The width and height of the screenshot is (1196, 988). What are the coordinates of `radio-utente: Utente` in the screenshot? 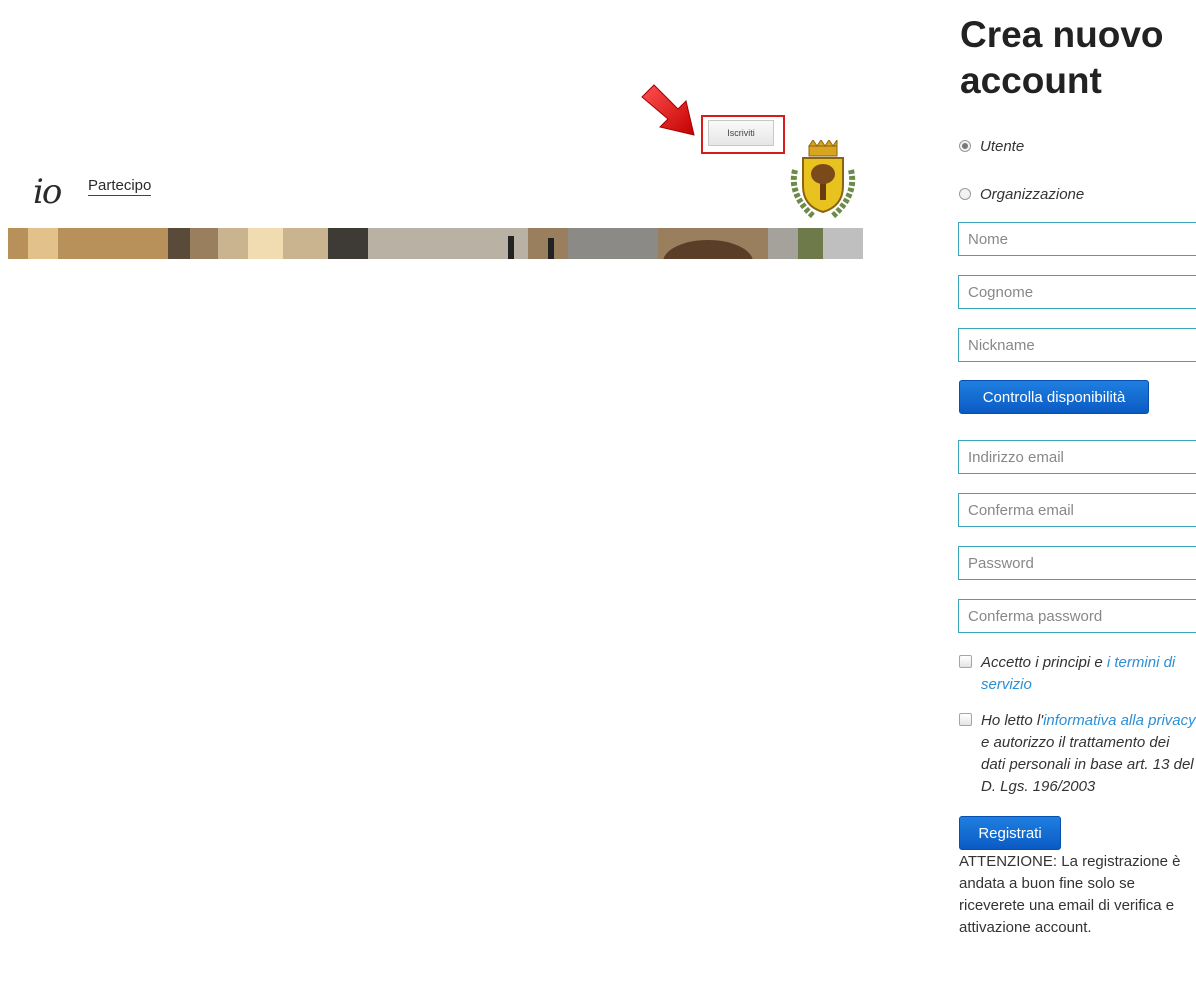 It's located at (991, 146).